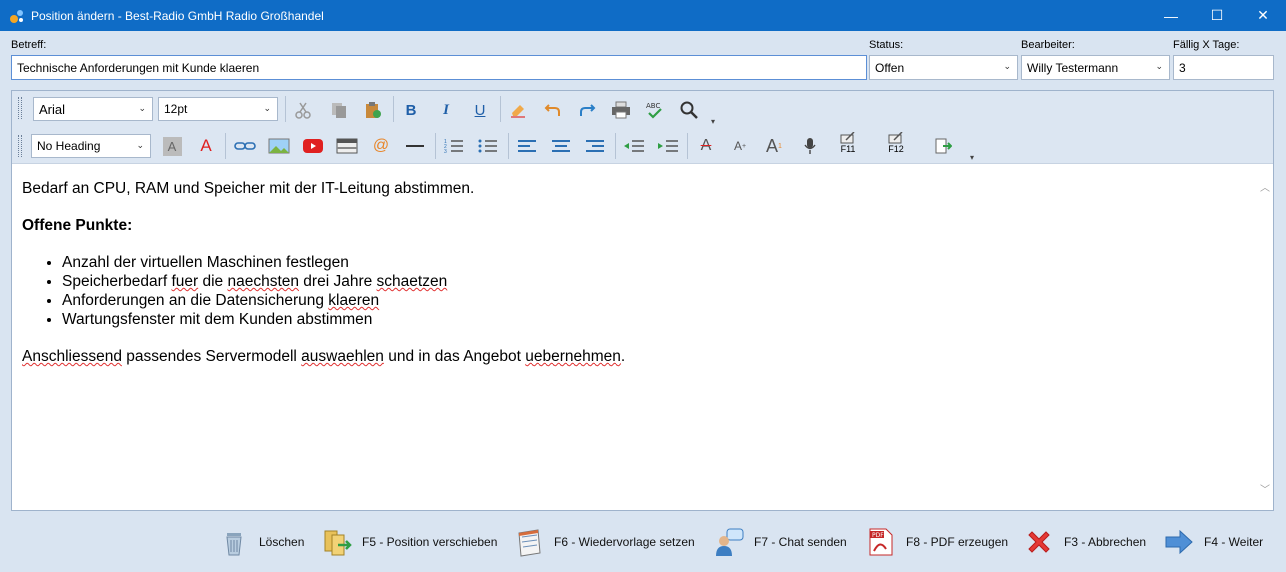  Describe the element at coordinates (706, 146) in the screenshot. I see `strikethrough-button: A` at that location.